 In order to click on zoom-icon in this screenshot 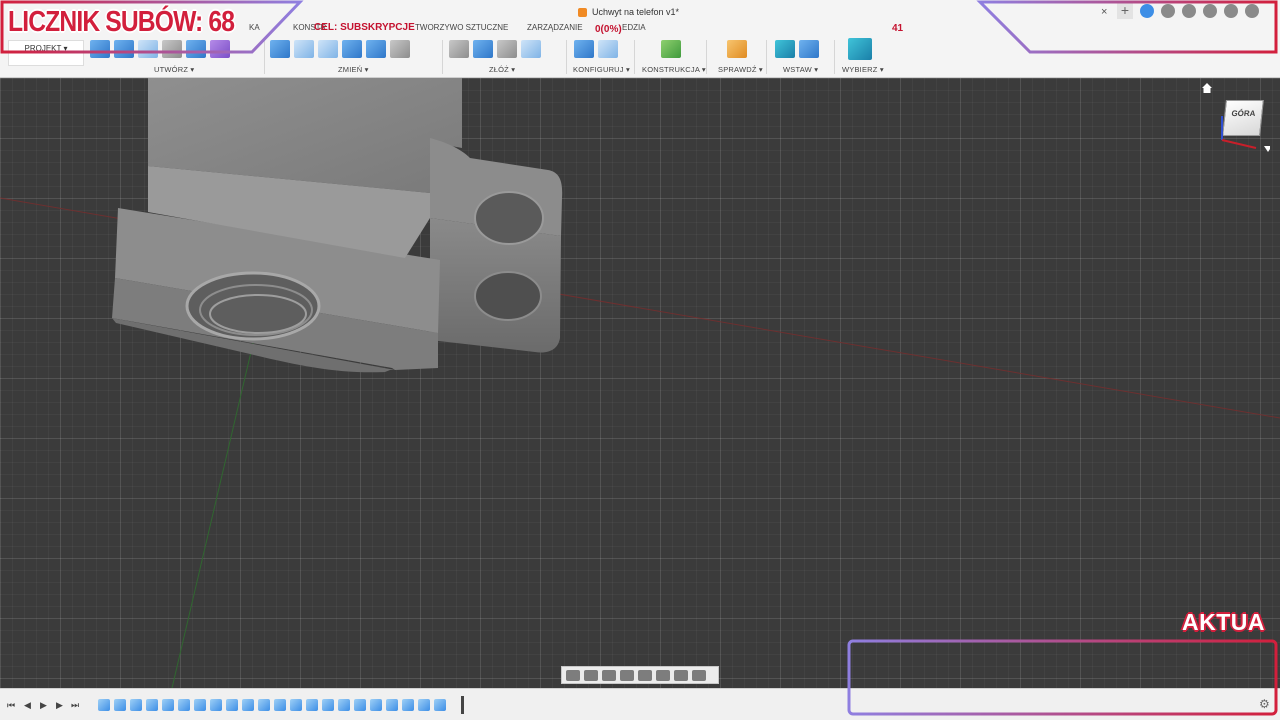, I will do `click(627, 675)`.